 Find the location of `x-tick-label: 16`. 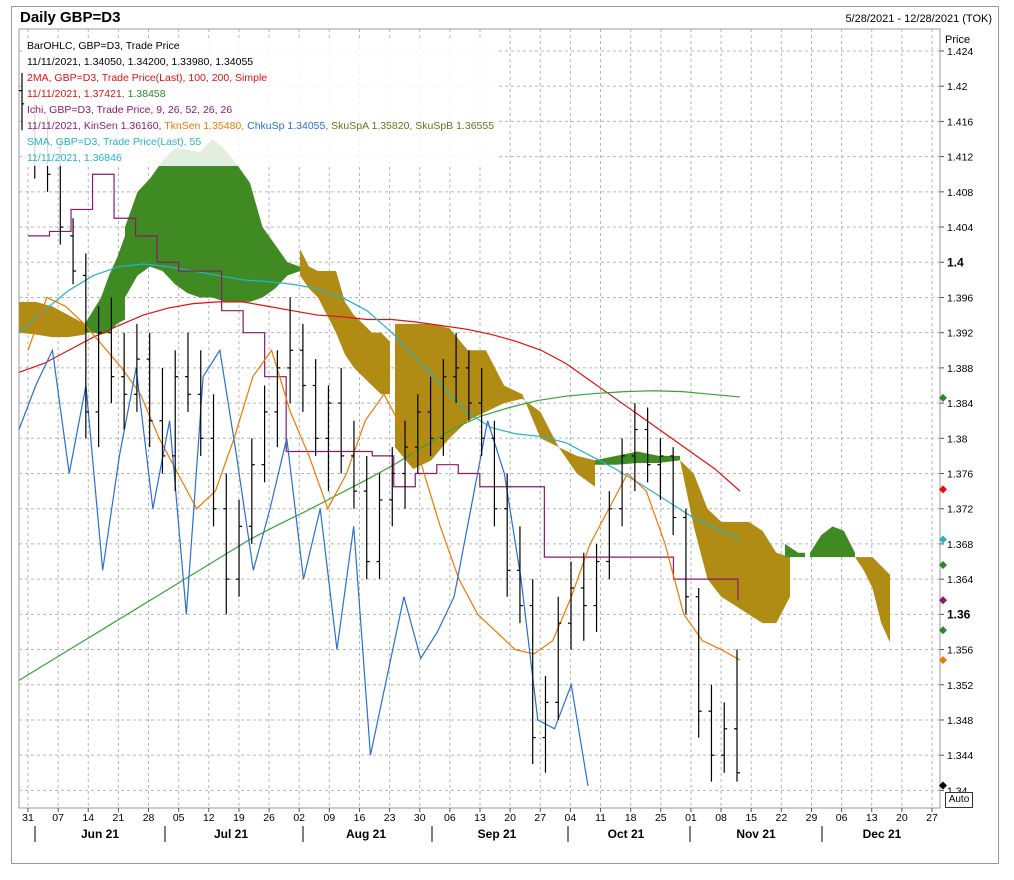

x-tick-label: 16 is located at coordinates (360, 818).